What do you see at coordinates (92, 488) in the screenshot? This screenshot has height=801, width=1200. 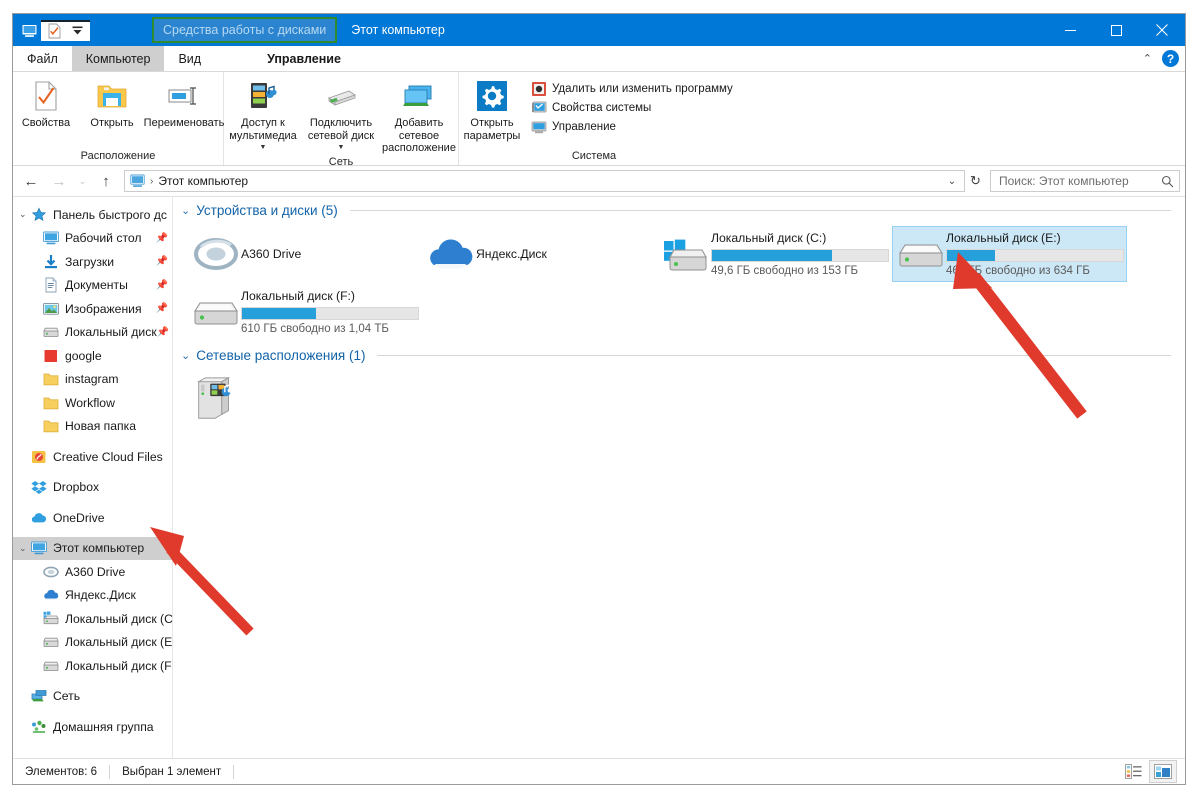 I see `sidebar-item-dropbox: Dropbox` at bounding box center [92, 488].